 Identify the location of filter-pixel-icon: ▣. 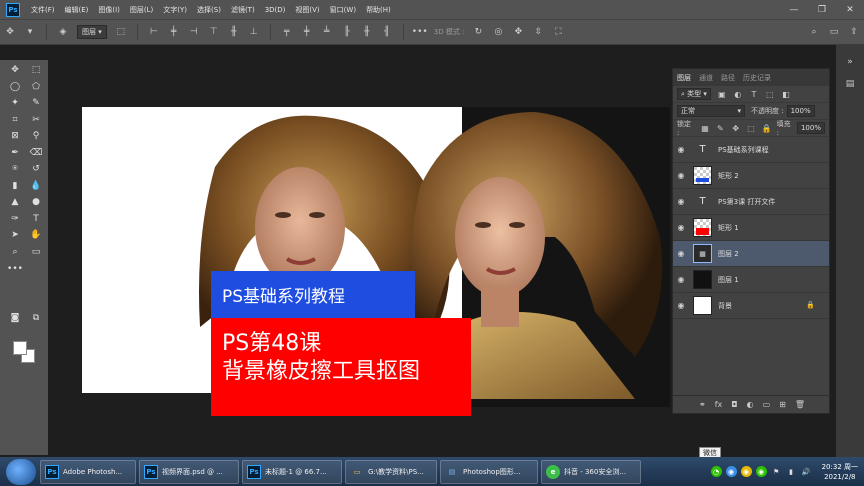
(722, 94).